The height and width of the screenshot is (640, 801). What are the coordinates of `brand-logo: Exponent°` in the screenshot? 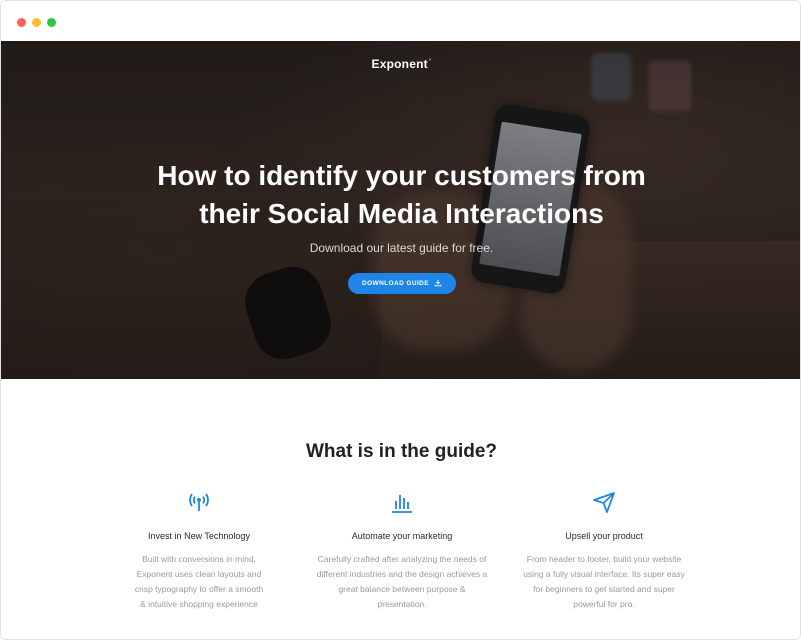 It's located at (400, 64).